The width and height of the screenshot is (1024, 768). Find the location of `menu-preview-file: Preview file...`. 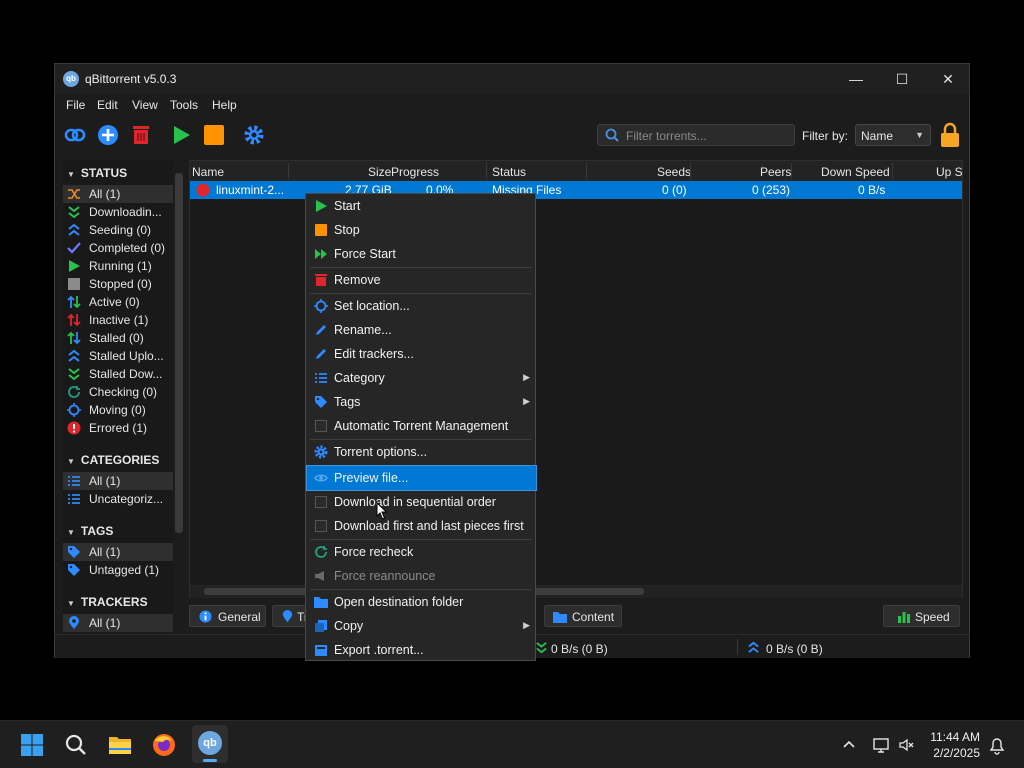

menu-preview-file: Preview file... is located at coordinates (421, 478).